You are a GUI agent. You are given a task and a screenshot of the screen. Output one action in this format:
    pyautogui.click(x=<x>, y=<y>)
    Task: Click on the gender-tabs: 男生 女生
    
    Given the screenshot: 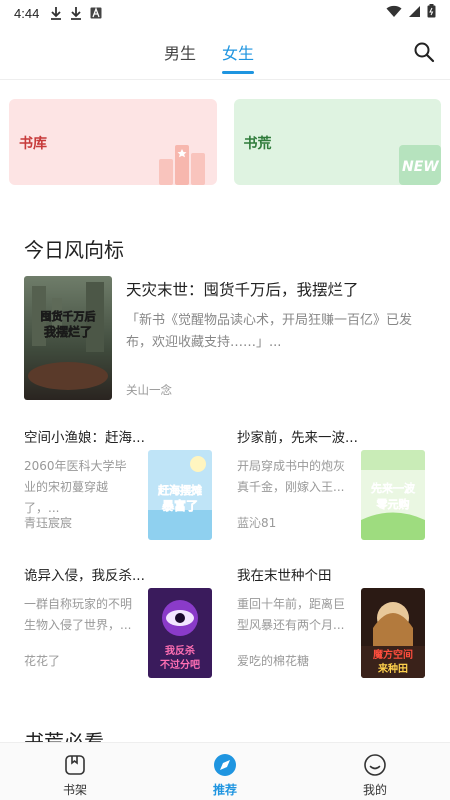 What is the action you would take?
    pyautogui.click(x=209, y=57)
    